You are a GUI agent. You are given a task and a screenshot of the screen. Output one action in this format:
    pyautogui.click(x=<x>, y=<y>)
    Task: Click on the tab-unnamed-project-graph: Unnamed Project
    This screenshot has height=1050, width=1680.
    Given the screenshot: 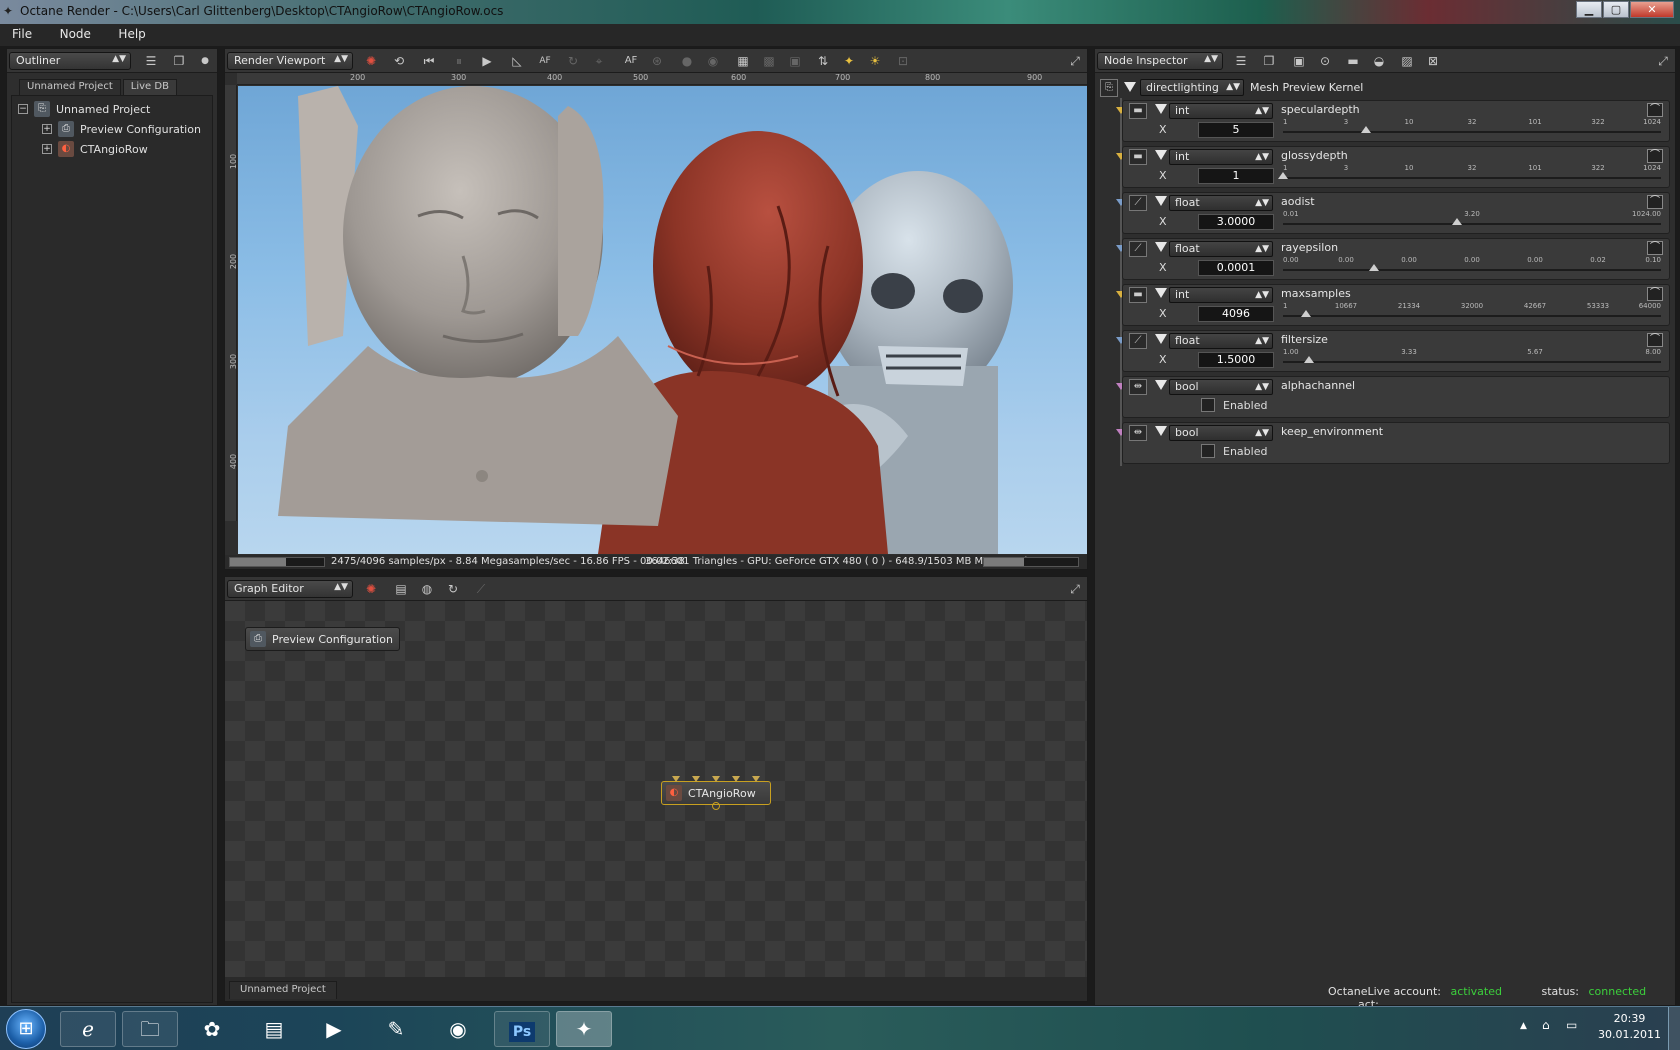 What is the action you would take?
    pyautogui.click(x=283, y=990)
    